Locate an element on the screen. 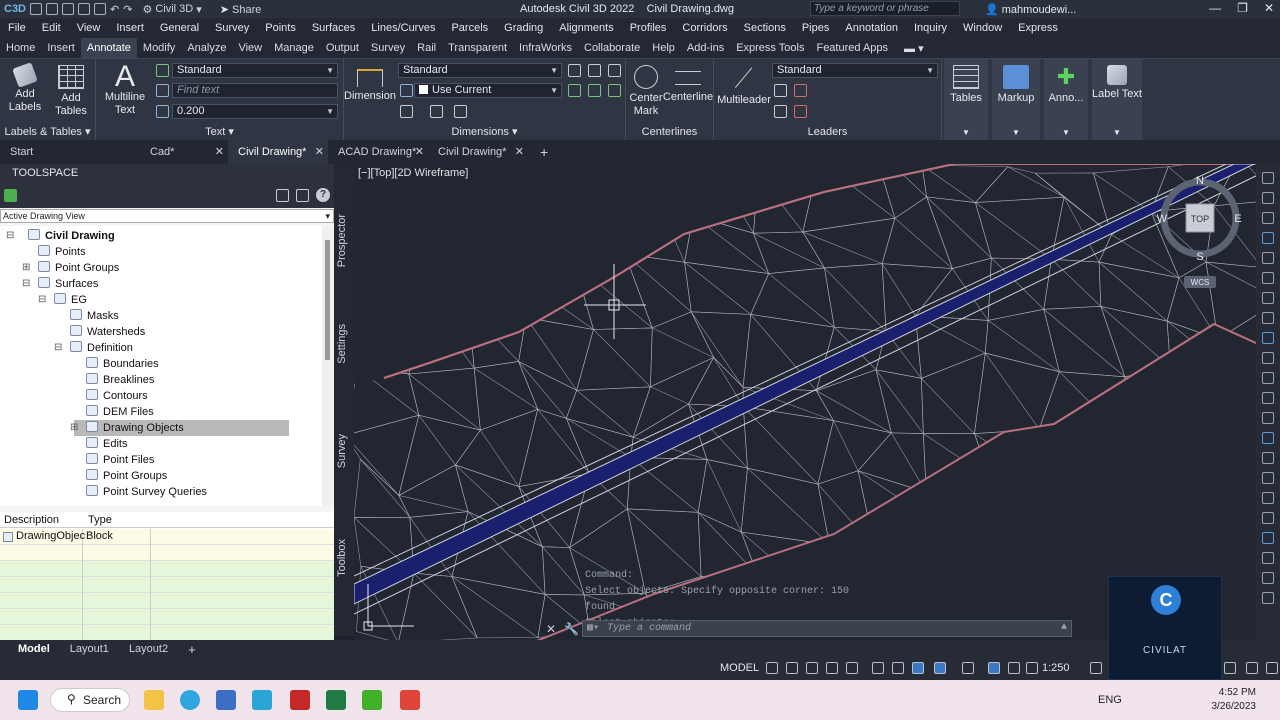 The image size is (1280, 720). ribbon-minimize-icon: ▬ ▾ is located at coordinates (914, 48).